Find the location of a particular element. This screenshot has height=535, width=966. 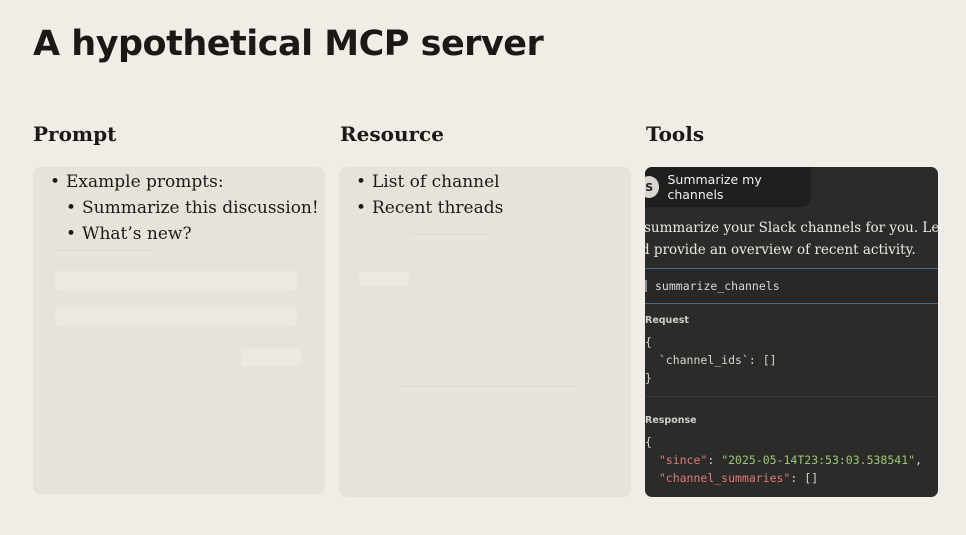

user-message-bubble: S Summarize my channels is located at coordinates (728, 187).